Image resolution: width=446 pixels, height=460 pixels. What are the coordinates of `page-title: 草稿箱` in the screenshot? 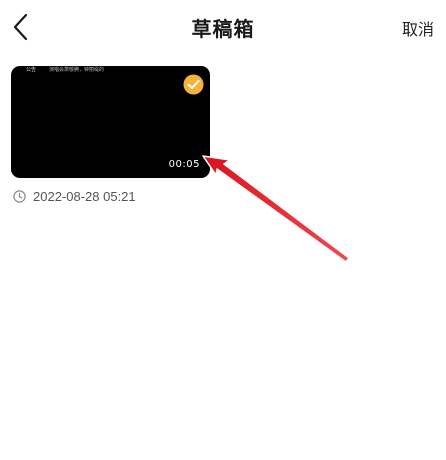 It's located at (223, 29).